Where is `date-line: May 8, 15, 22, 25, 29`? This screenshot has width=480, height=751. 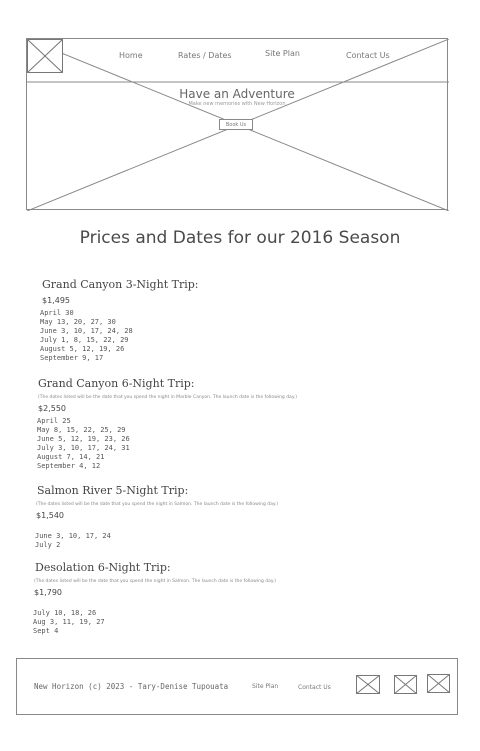
date-line: May 8, 15, 22, 25, 29 is located at coordinates (81, 430).